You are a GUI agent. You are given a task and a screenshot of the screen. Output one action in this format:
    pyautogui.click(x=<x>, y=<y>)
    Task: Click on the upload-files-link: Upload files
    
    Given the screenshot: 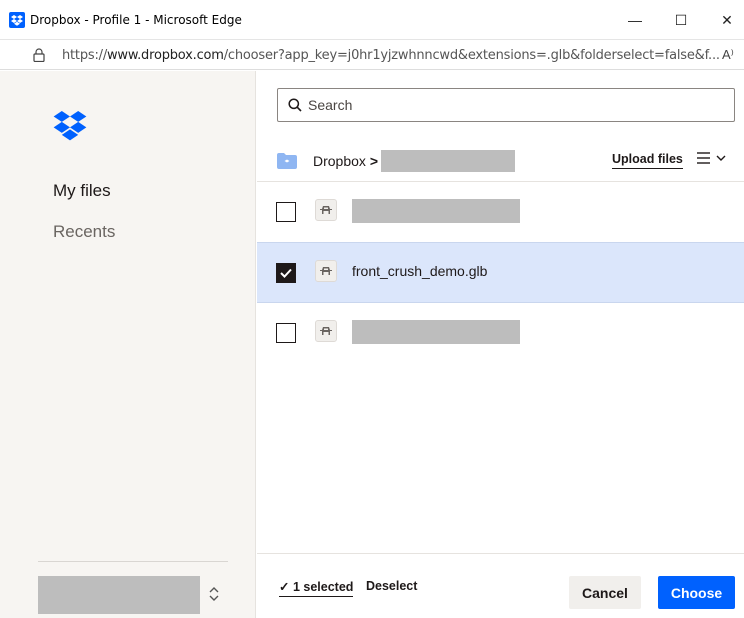 What is the action you would take?
    pyautogui.click(x=647, y=160)
    